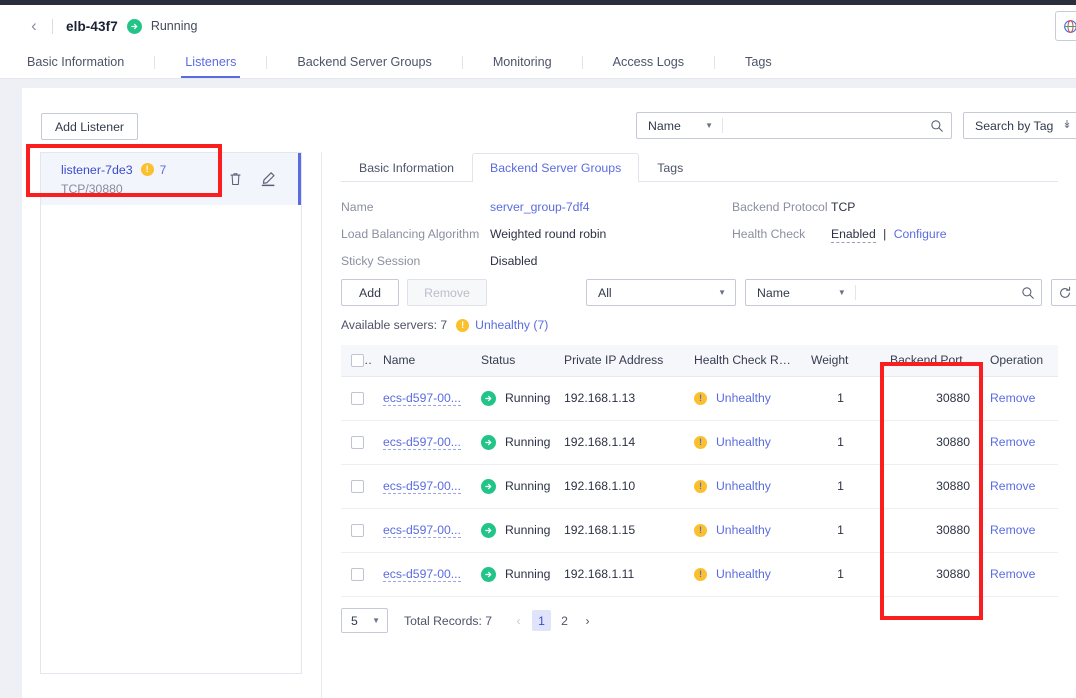 The height and width of the screenshot is (698, 1076). I want to click on server-search-field-select: Name ▼, so click(800, 292).